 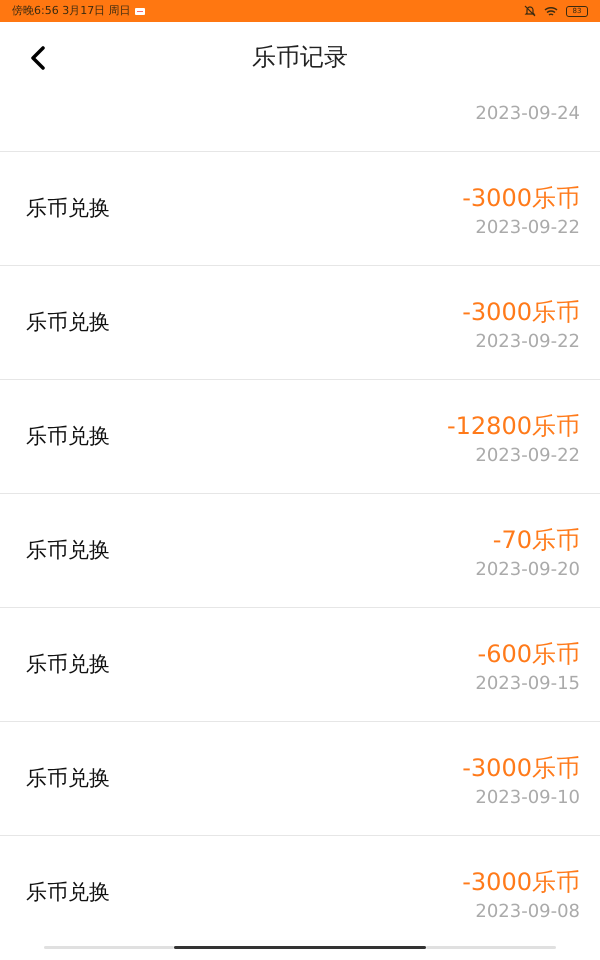 What do you see at coordinates (527, 684) in the screenshot?
I see `record-date: 2023-09-15` at bounding box center [527, 684].